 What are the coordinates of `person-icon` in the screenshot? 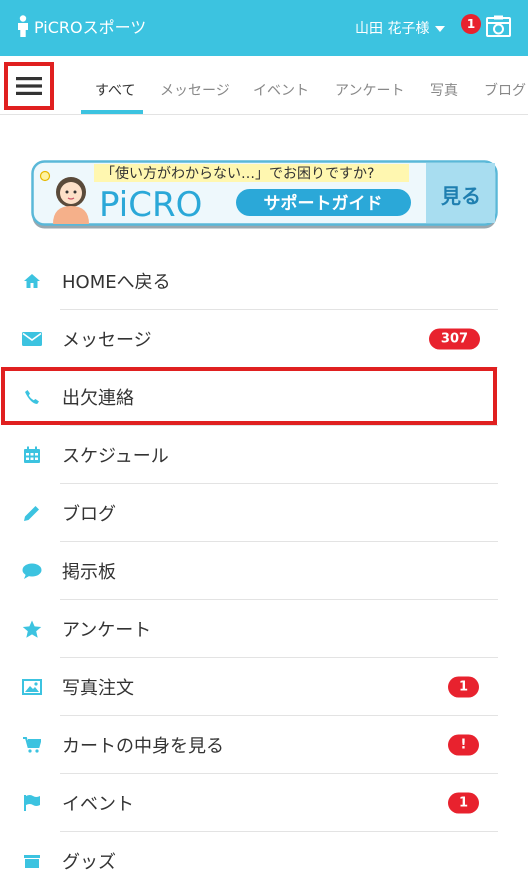 It's located at (23, 26).